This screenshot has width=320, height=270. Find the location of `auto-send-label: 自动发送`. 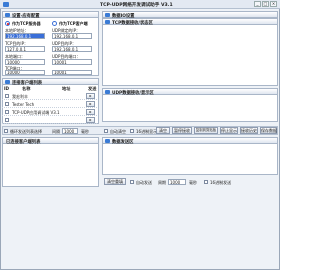

auto-send-label: 自动发送 is located at coordinates (144, 182).